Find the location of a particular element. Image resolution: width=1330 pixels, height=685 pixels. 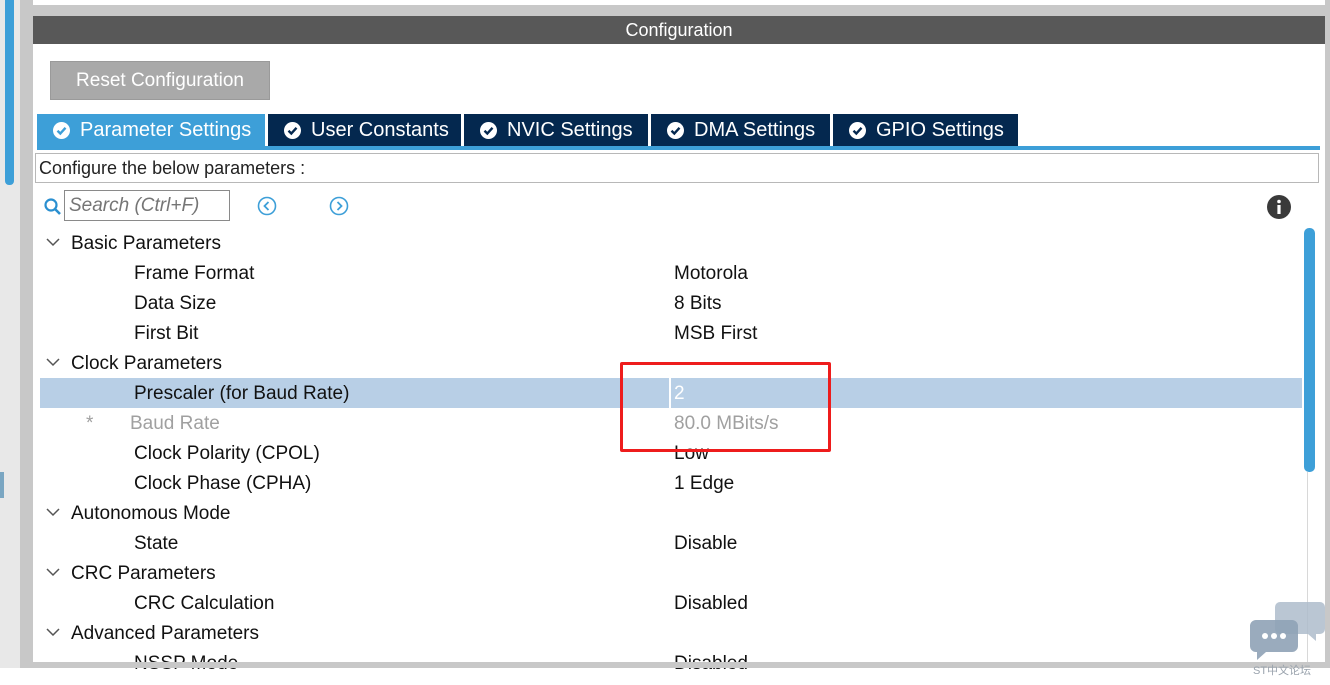

red-highlight-annotation is located at coordinates (725, 407).